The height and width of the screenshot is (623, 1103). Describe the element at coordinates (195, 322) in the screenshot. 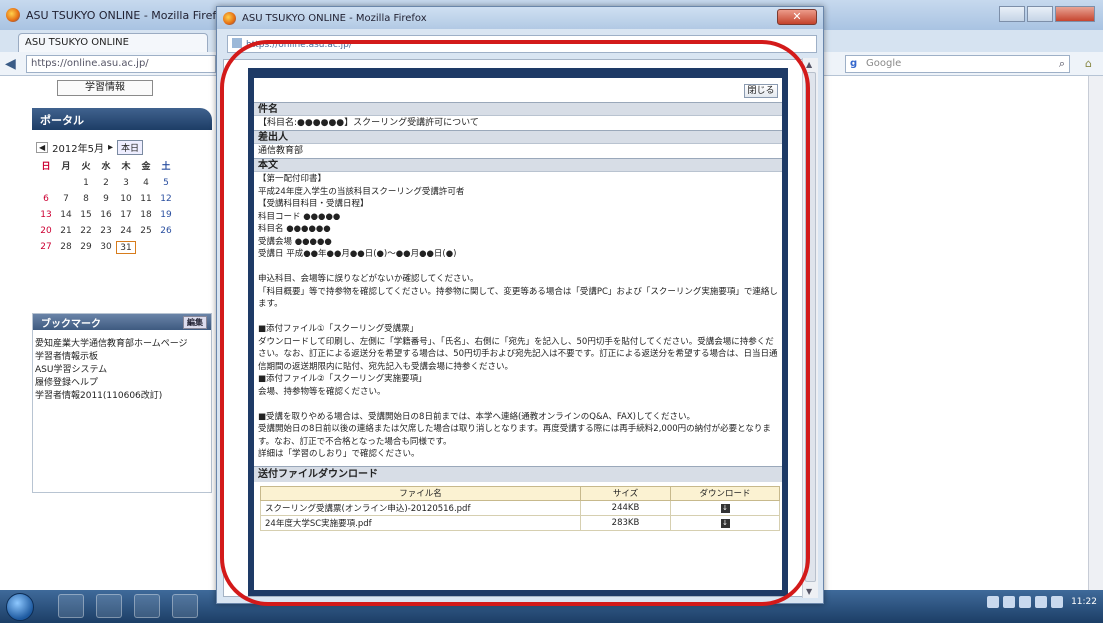

I see `bookmark-edit-button: 編集` at that location.